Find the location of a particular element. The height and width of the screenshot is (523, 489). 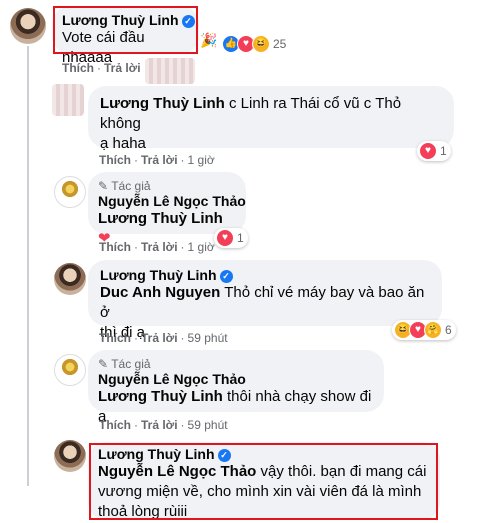

haha-reaction-icon: 😆 is located at coordinates (261, 44).